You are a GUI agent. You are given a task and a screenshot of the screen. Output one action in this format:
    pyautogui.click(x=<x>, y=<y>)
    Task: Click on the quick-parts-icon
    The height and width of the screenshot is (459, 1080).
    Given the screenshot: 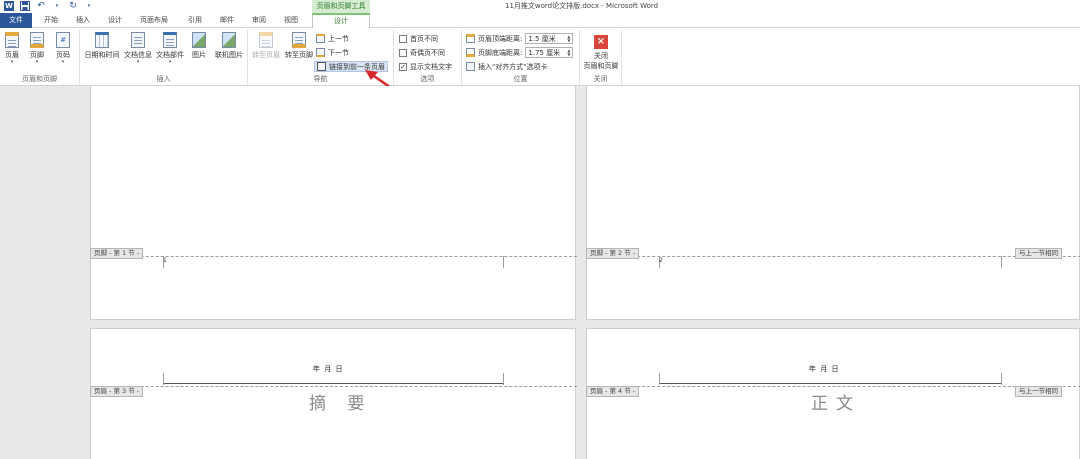 What is the action you would take?
    pyautogui.click(x=170, y=40)
    